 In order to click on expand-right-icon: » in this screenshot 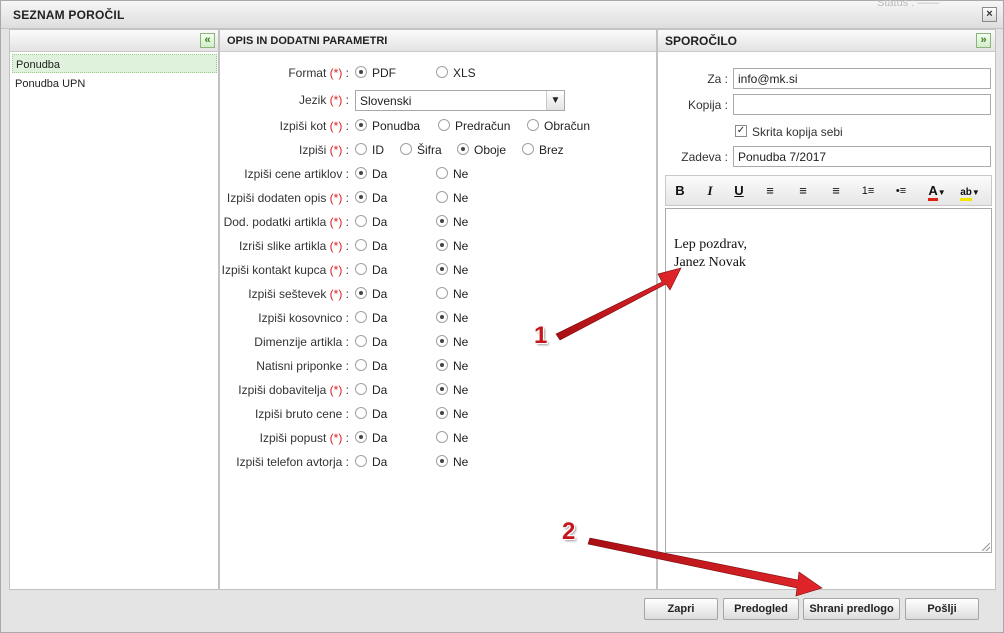, I will do `click(983, 40)`.